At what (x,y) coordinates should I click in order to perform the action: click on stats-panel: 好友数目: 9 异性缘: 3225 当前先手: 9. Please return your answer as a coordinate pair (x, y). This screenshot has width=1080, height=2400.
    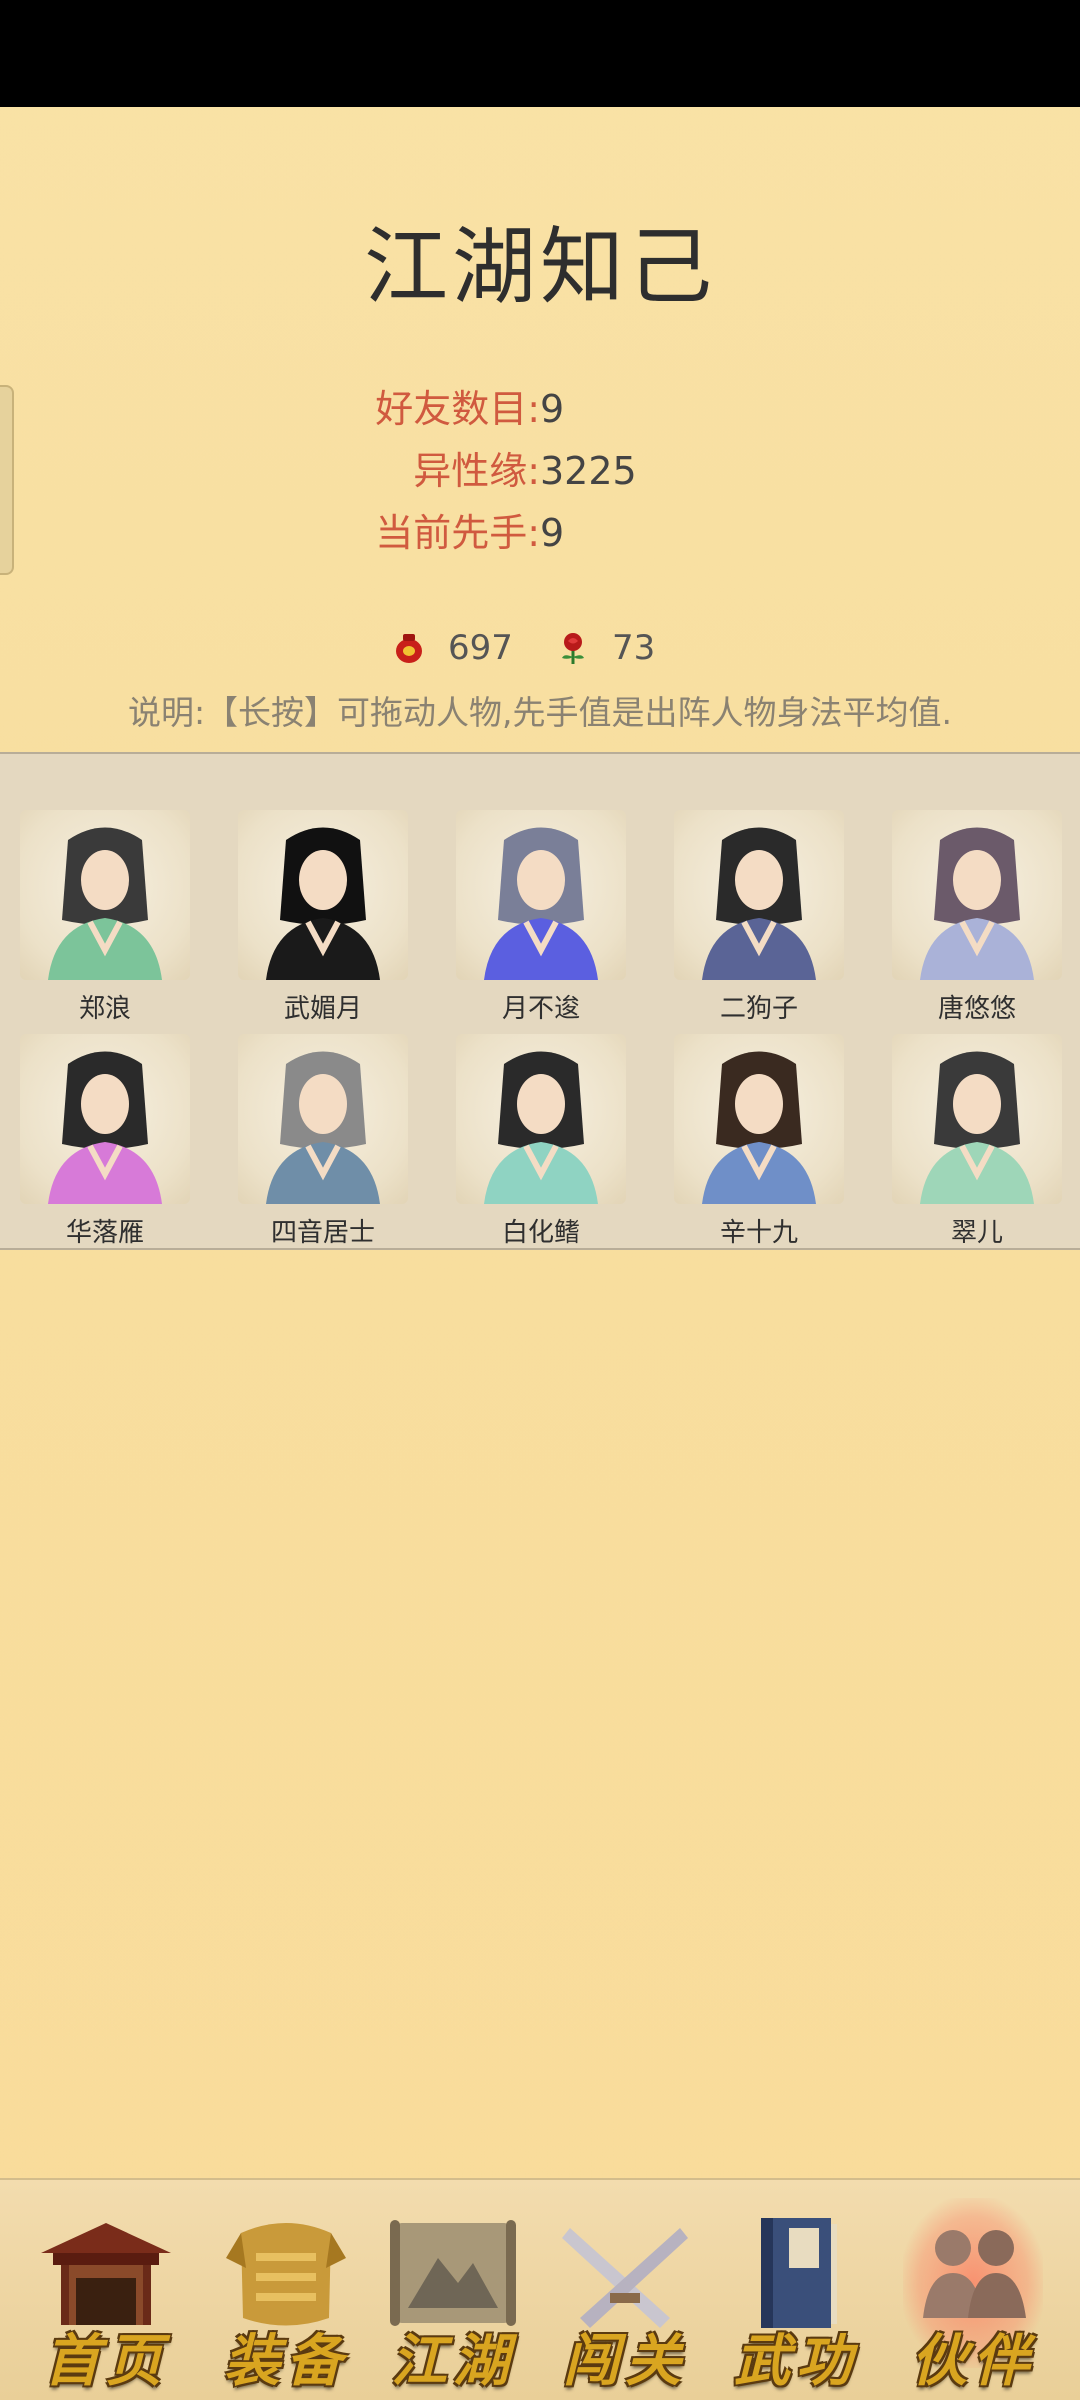
    Looking at the image, I should click on (540, 471).